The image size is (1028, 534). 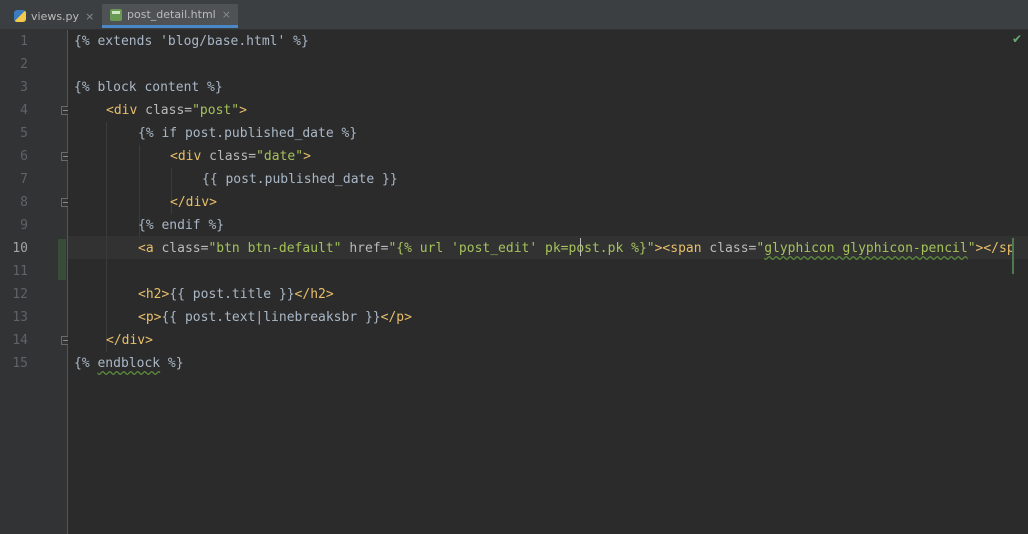 I want to click on code-tag: <h2>, so click(x=154, y=294).